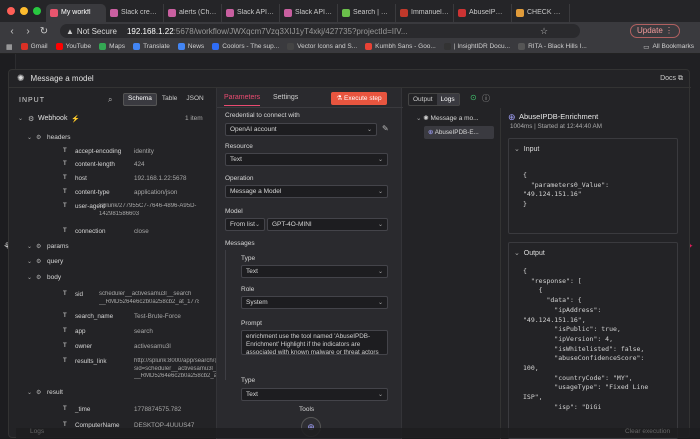  What do you see at coordinates (80, 331) in the screenshot?
I see `schema-key: app` at bounding box center [80, 331].